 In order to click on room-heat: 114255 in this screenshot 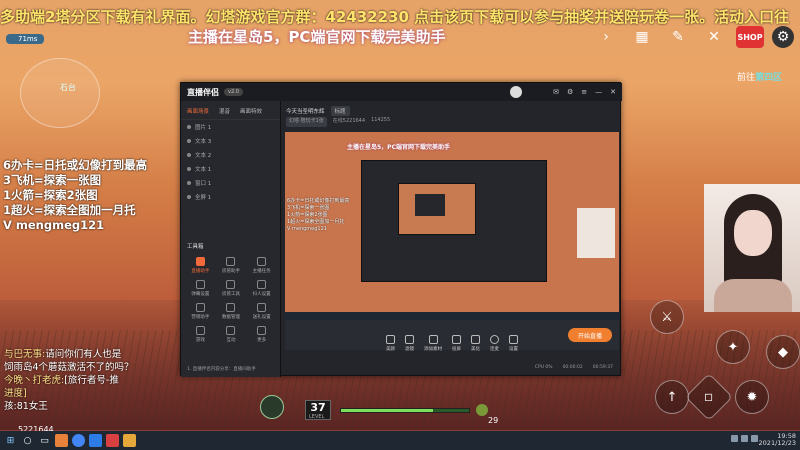, I will do `click(381, 120)`.